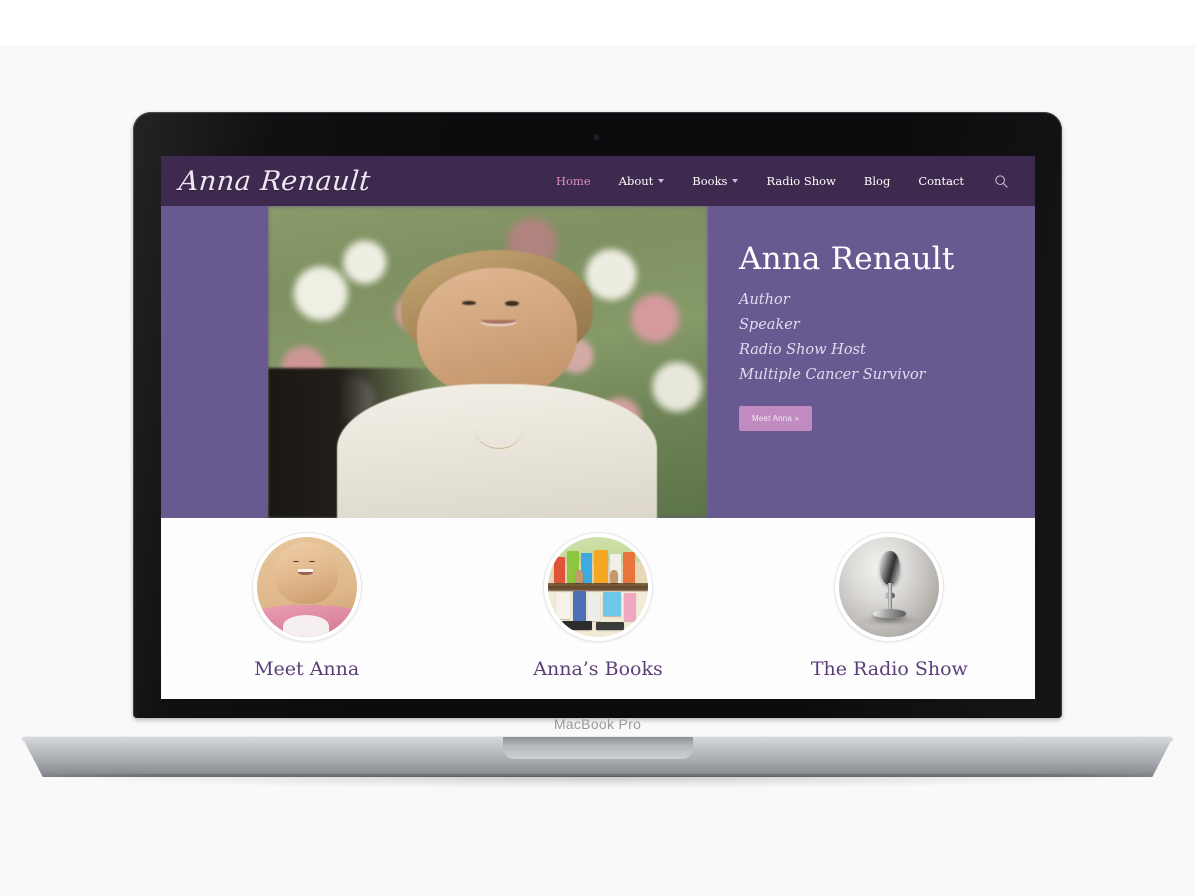 The width and height of the screenshot is (1195, 896). Describe the element at coordinates (993, 181) in the screenshot. I see `search-icon` at that location.